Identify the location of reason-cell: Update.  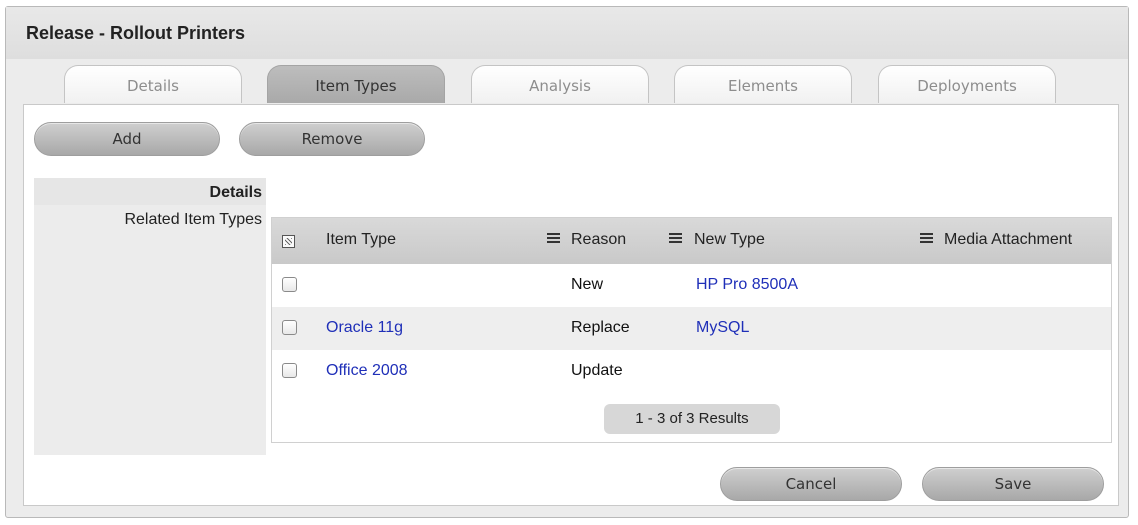
(597, 370).